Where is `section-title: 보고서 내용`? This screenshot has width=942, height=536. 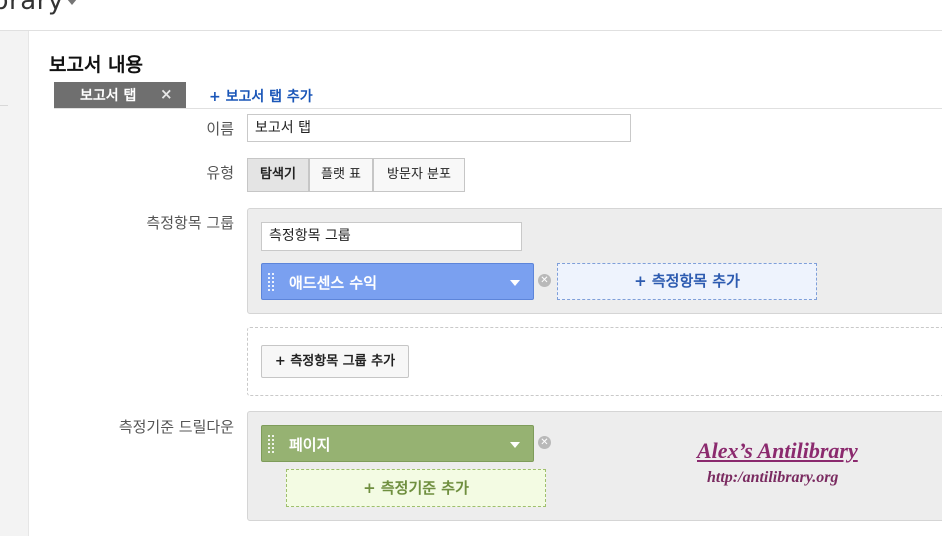 section-title: 보고서 내용 is located at coordinates (96, 65).